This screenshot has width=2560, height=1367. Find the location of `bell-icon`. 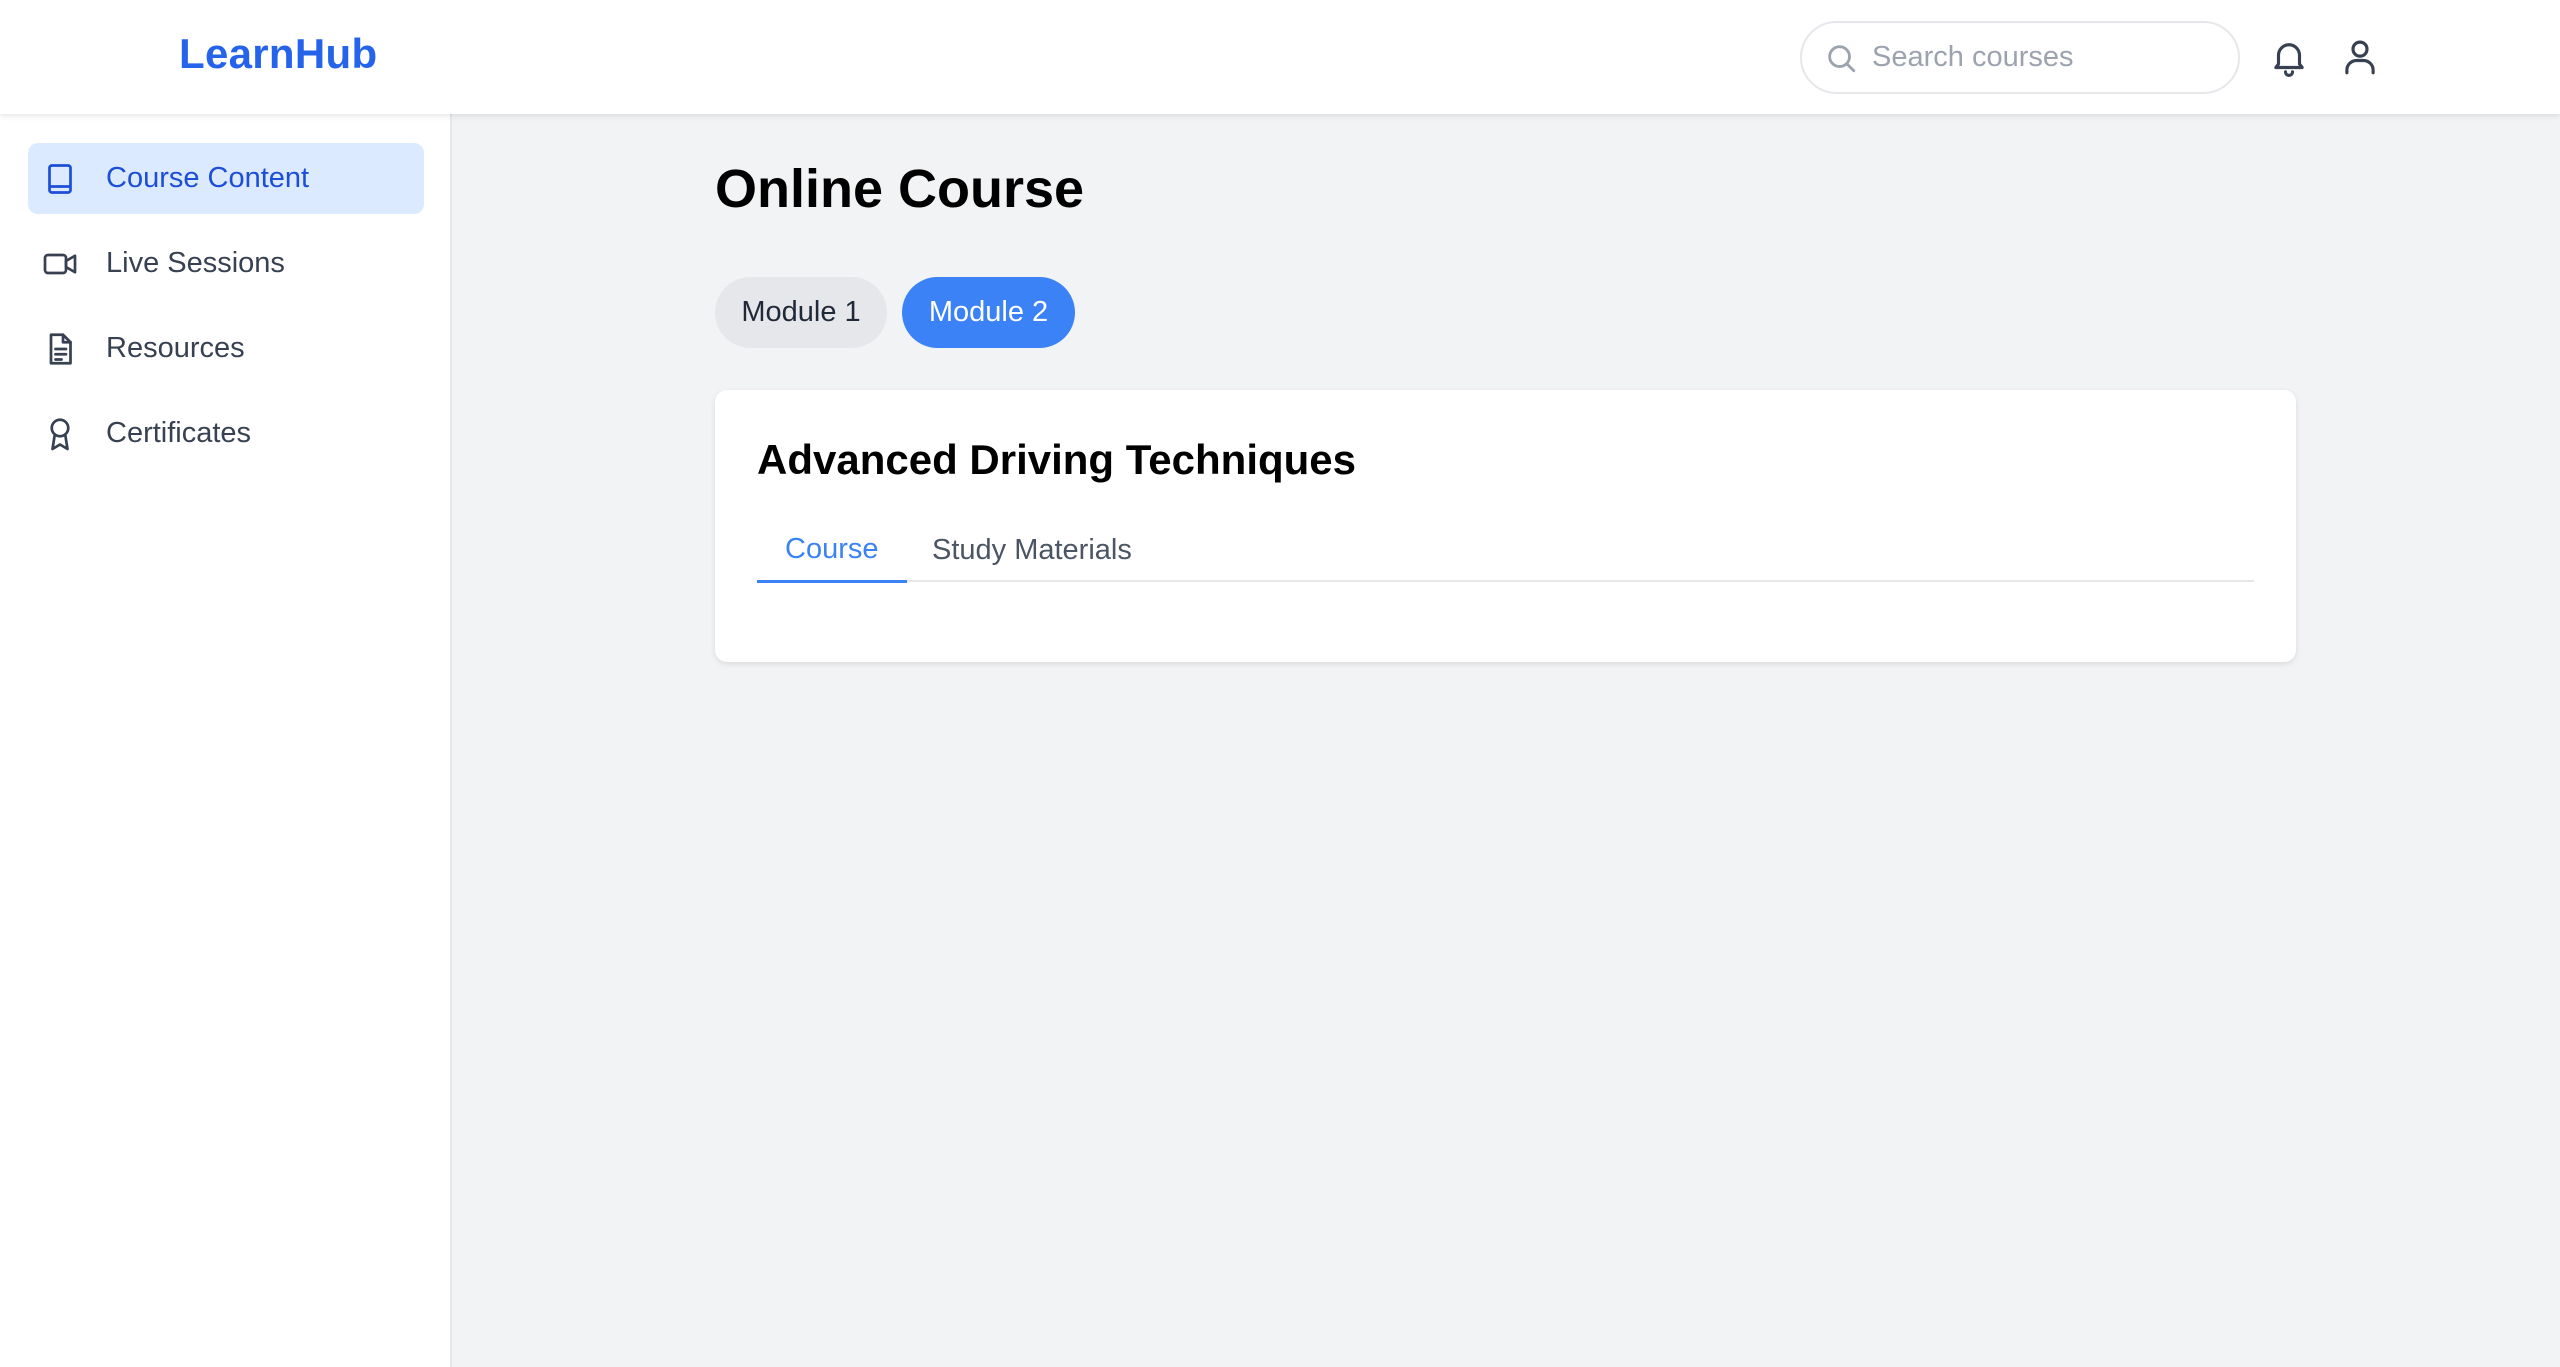

bell-icon is located at coordinates (2289, 60).